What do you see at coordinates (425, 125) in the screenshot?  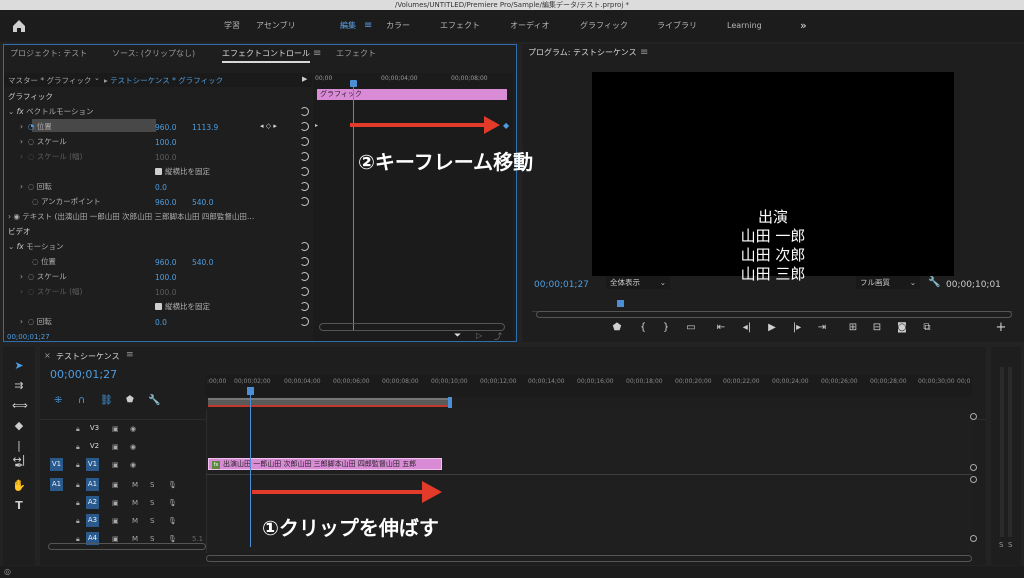 I see `arrow-keyframe` at bounding box center [425, 125].